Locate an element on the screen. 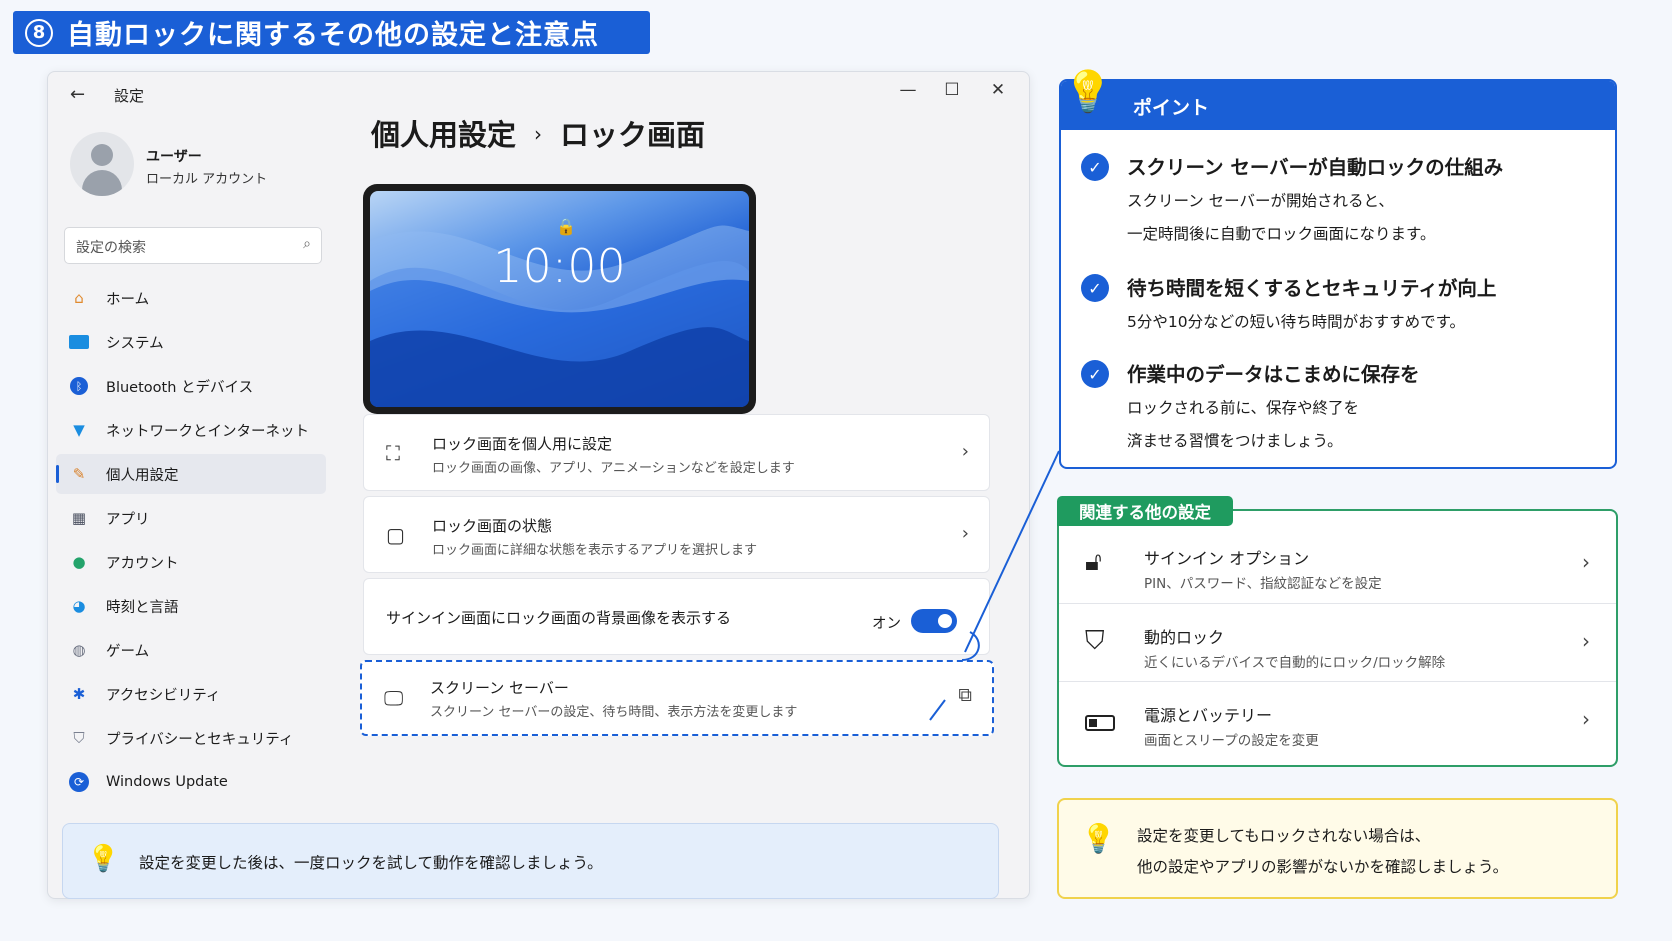  apps-icon: ▦ is located at coordinates (79, 518).